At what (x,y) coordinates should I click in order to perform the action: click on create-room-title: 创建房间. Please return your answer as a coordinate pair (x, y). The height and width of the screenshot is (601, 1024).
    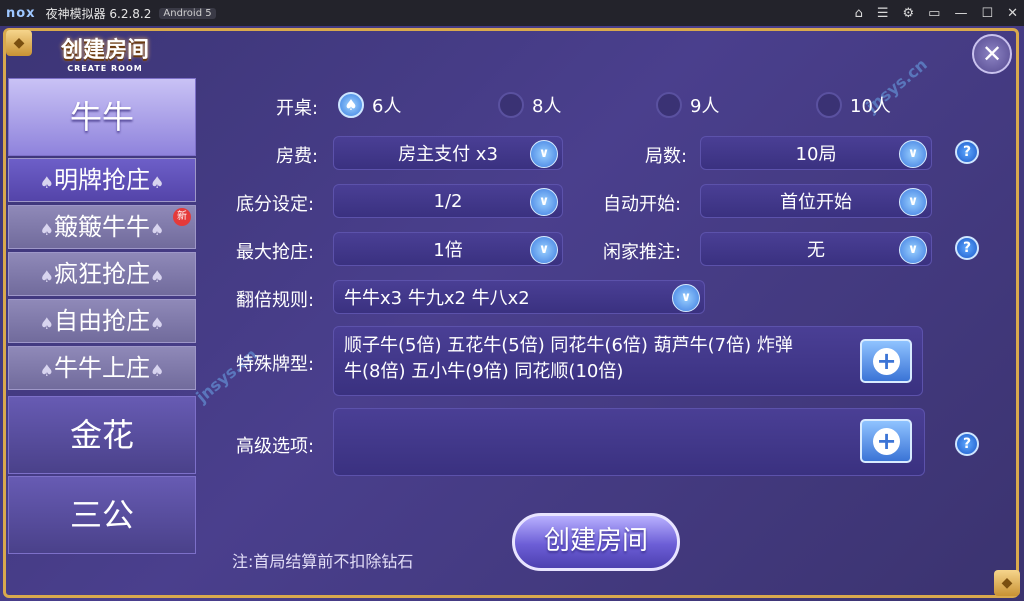
    Looking at the image, I should click on (104, 50).